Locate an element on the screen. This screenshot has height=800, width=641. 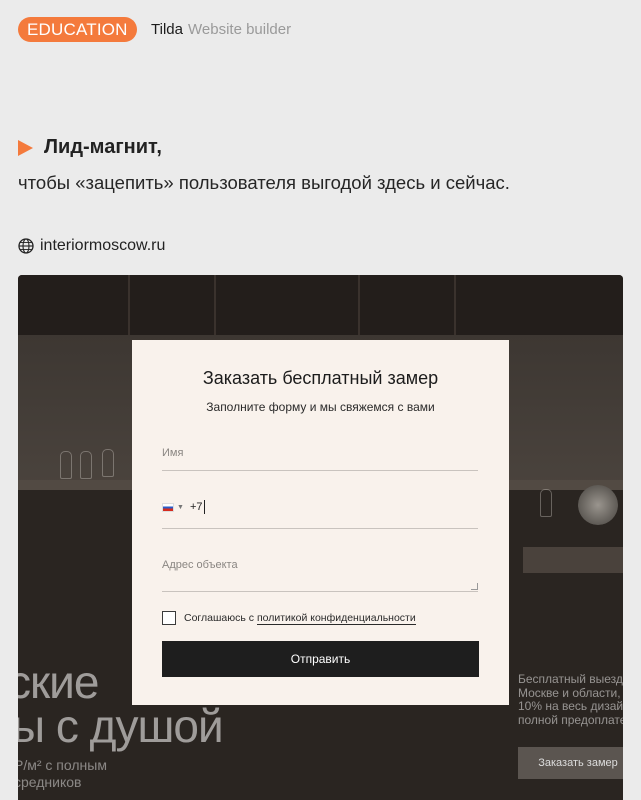
promo-line: 10% на весь дизайн is located at coordinates (570, 706).